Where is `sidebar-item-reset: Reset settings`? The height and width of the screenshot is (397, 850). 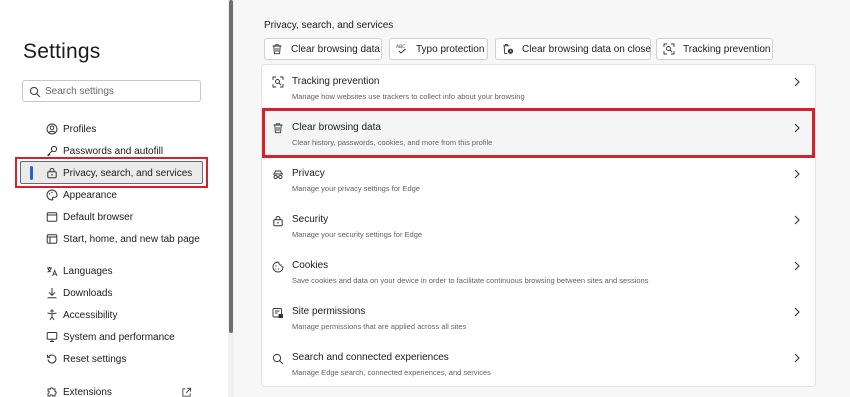 sidebar-item-reset: Reset settings is located at coordinates (86, 359).